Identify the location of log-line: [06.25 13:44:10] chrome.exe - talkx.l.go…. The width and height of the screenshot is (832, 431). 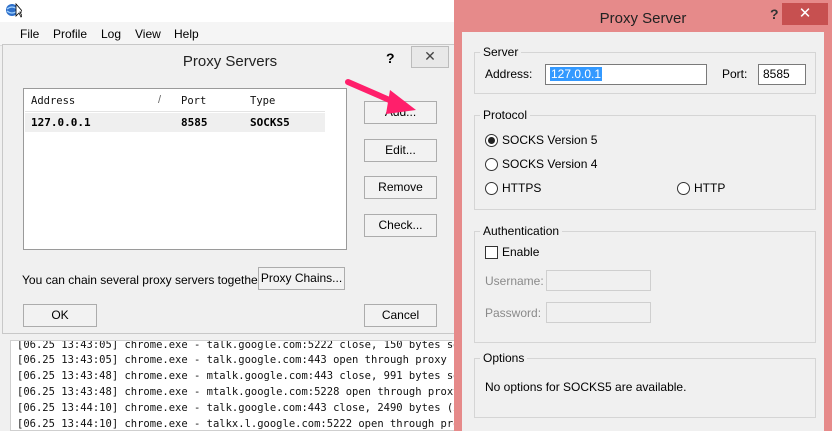
(239, 424).